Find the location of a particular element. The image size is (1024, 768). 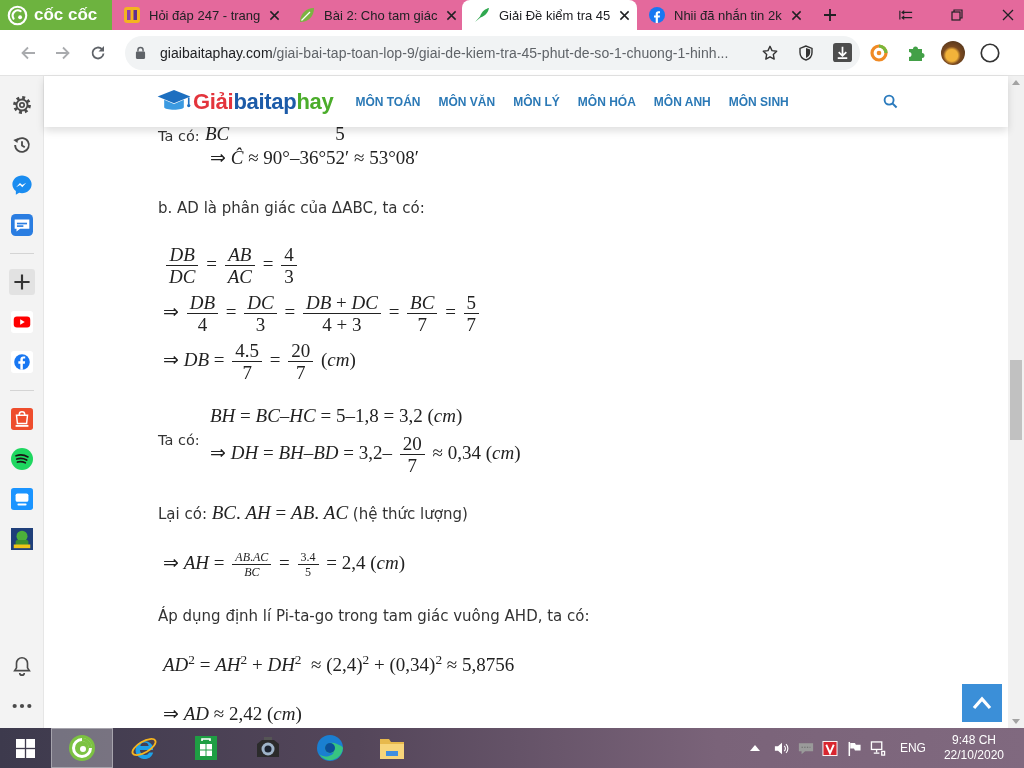

add-icon is located at coordinates (21, 282).